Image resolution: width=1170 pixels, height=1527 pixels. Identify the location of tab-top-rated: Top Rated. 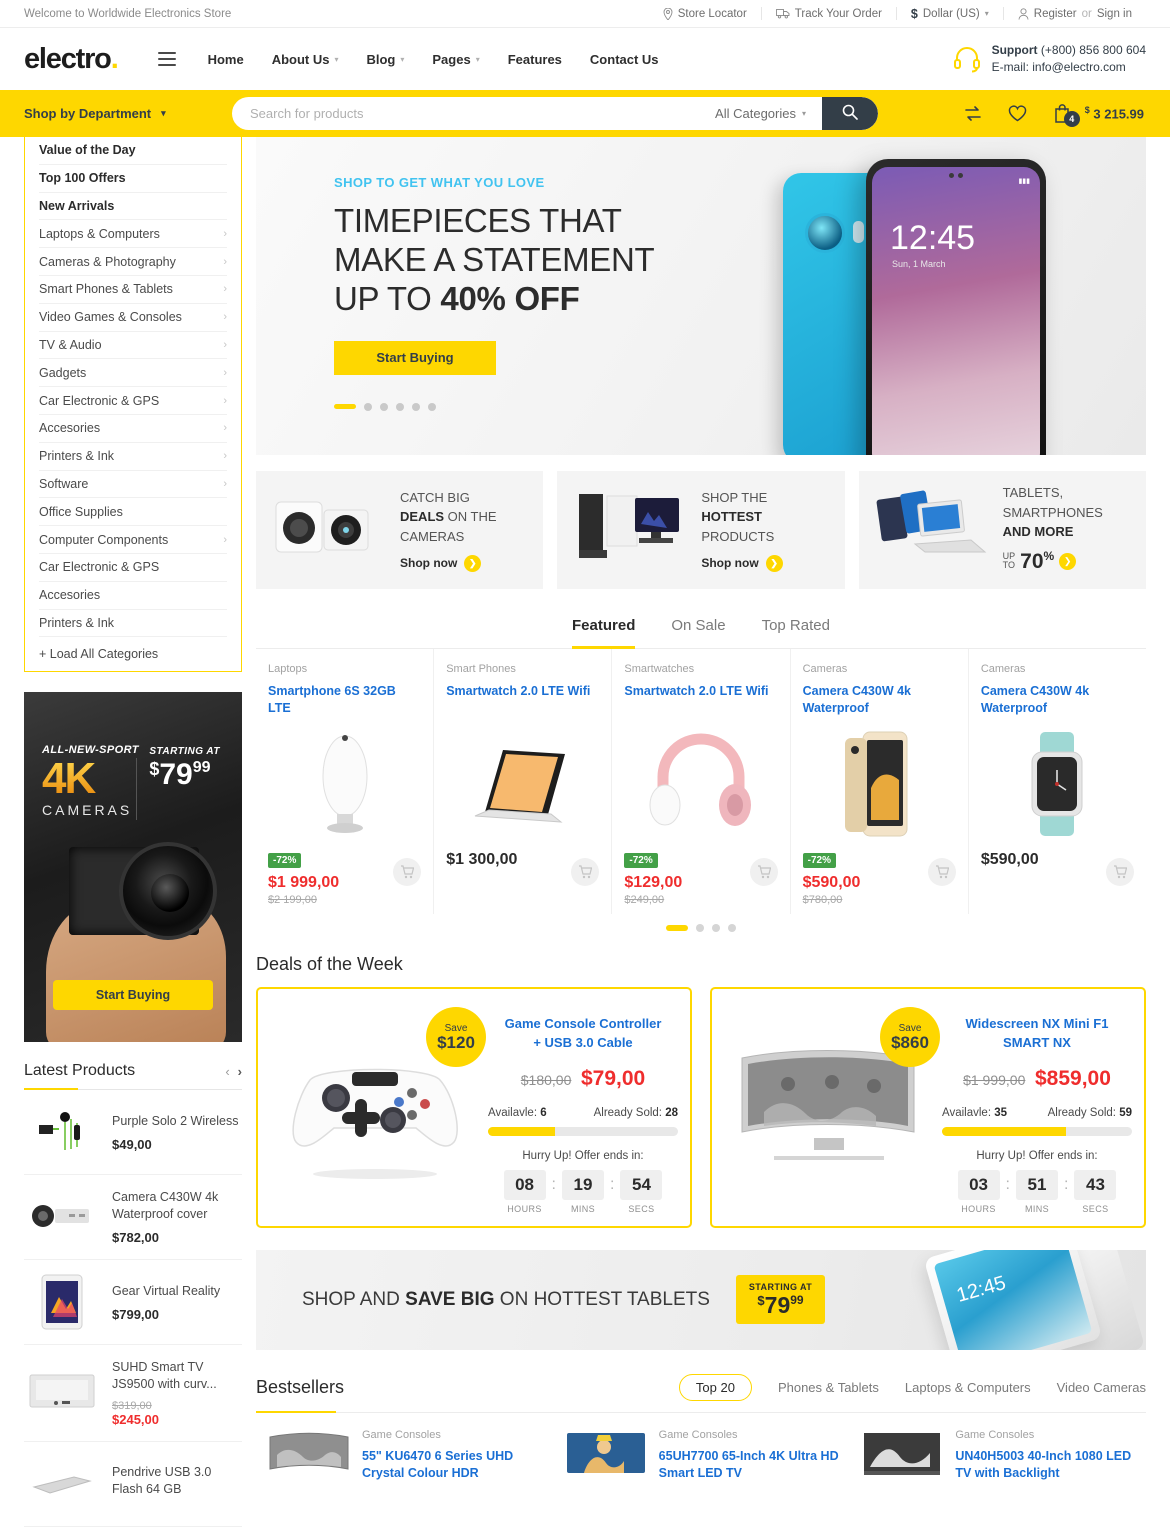
(796, 626).